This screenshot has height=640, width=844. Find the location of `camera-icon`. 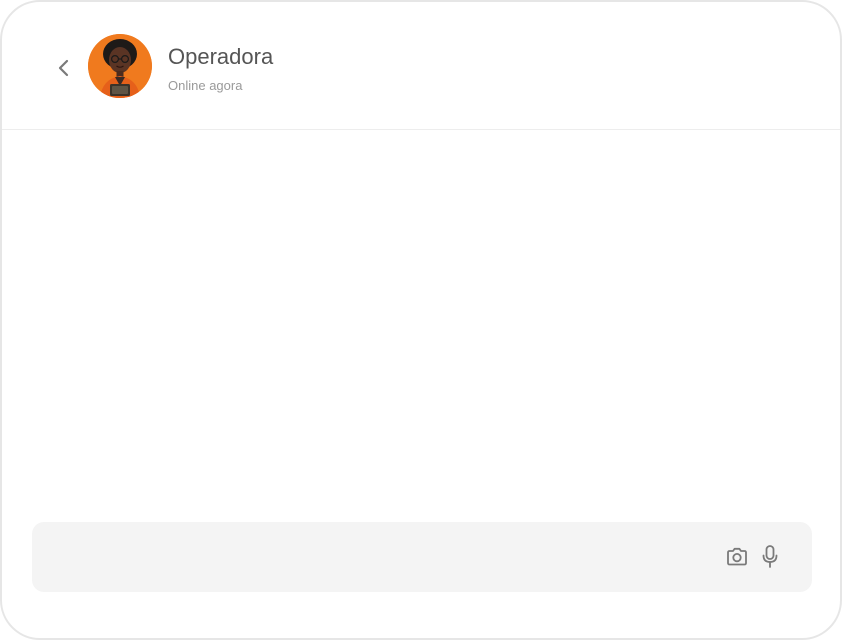

camera-icon is located at coordinates (737, 556).